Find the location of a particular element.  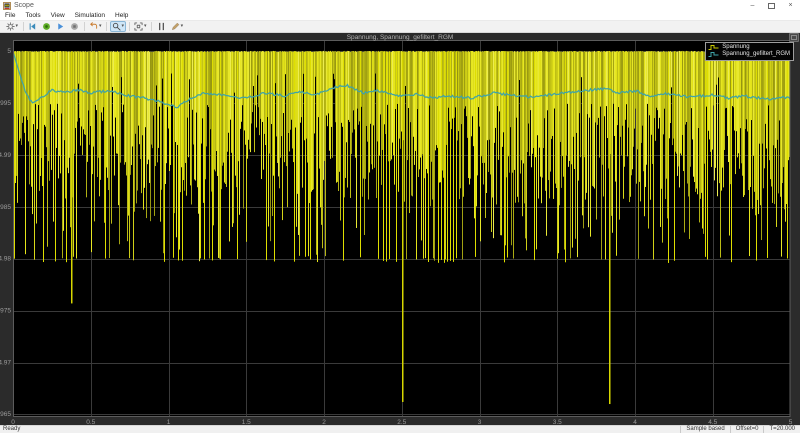

window-title: Scope is located at coordinates (24, 5).